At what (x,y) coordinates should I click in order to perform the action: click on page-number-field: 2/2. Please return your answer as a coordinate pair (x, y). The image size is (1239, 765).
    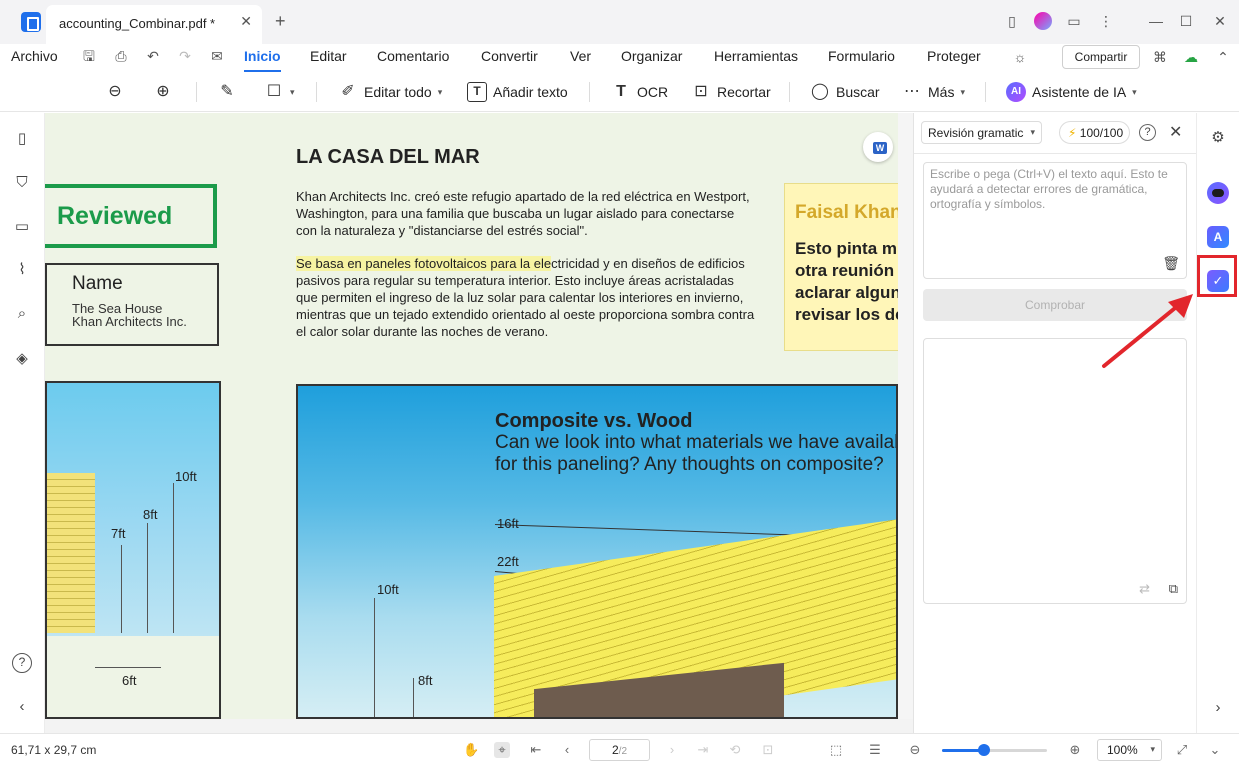
    Looking at the image, I should click on (619, 750).